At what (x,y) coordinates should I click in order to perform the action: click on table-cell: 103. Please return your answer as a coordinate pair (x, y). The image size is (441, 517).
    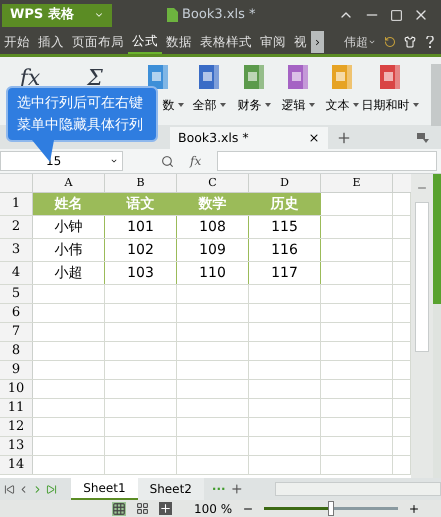
    Looking at the image, I should click on (141, 273).